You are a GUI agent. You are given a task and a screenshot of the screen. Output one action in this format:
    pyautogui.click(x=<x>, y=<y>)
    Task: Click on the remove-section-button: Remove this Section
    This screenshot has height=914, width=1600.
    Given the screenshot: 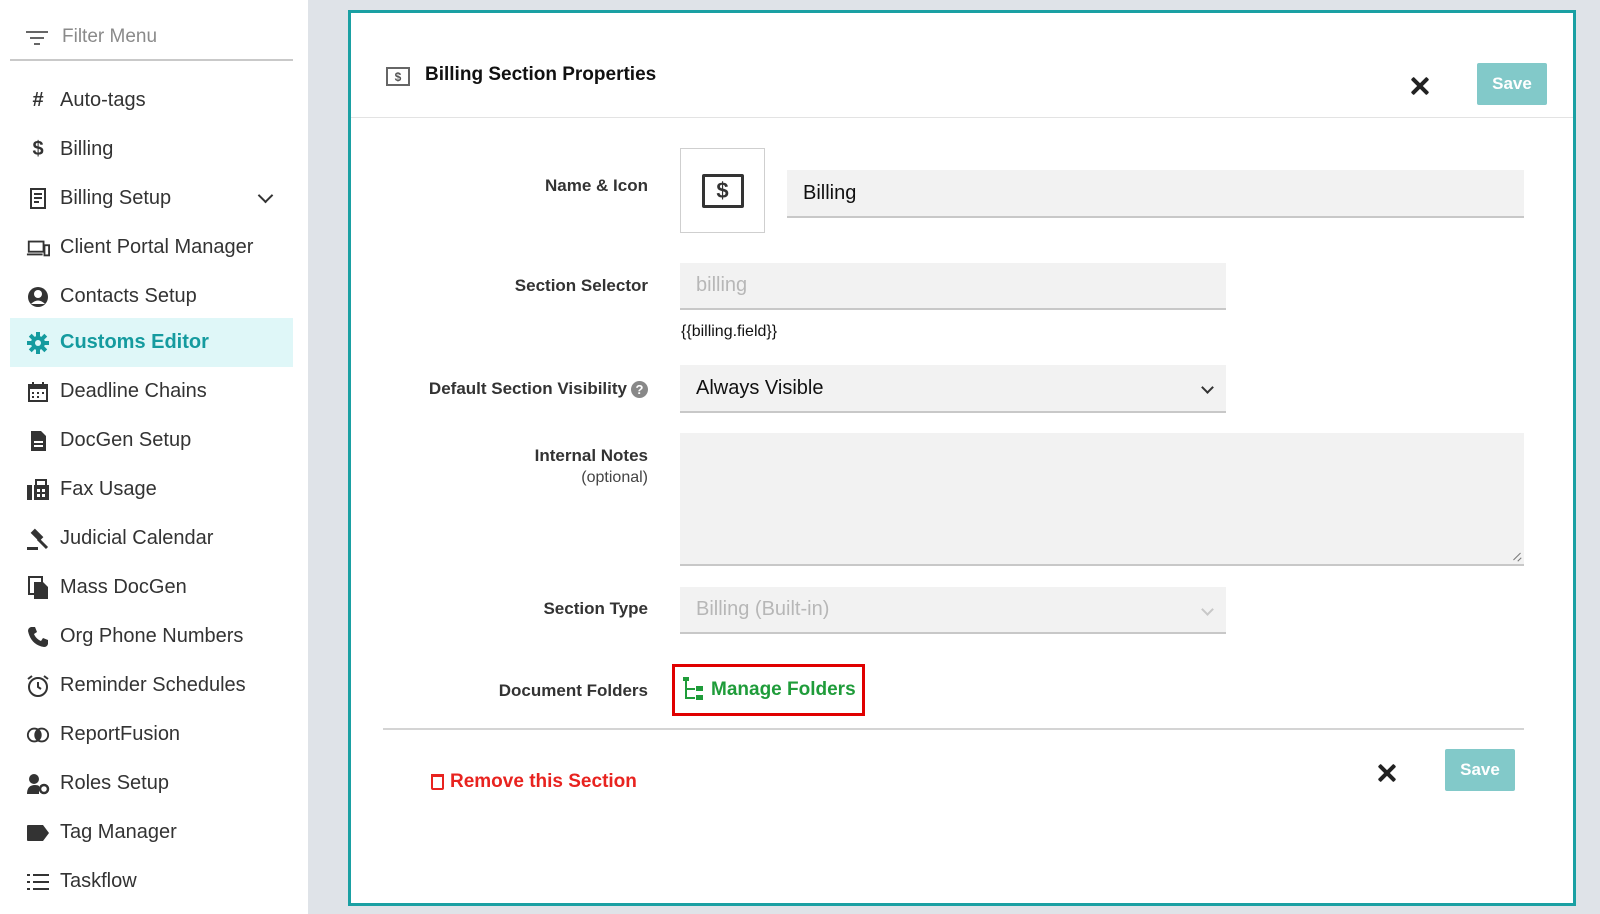 What is the action you would take?
    pyautogui.click(x=534, y=782)
    